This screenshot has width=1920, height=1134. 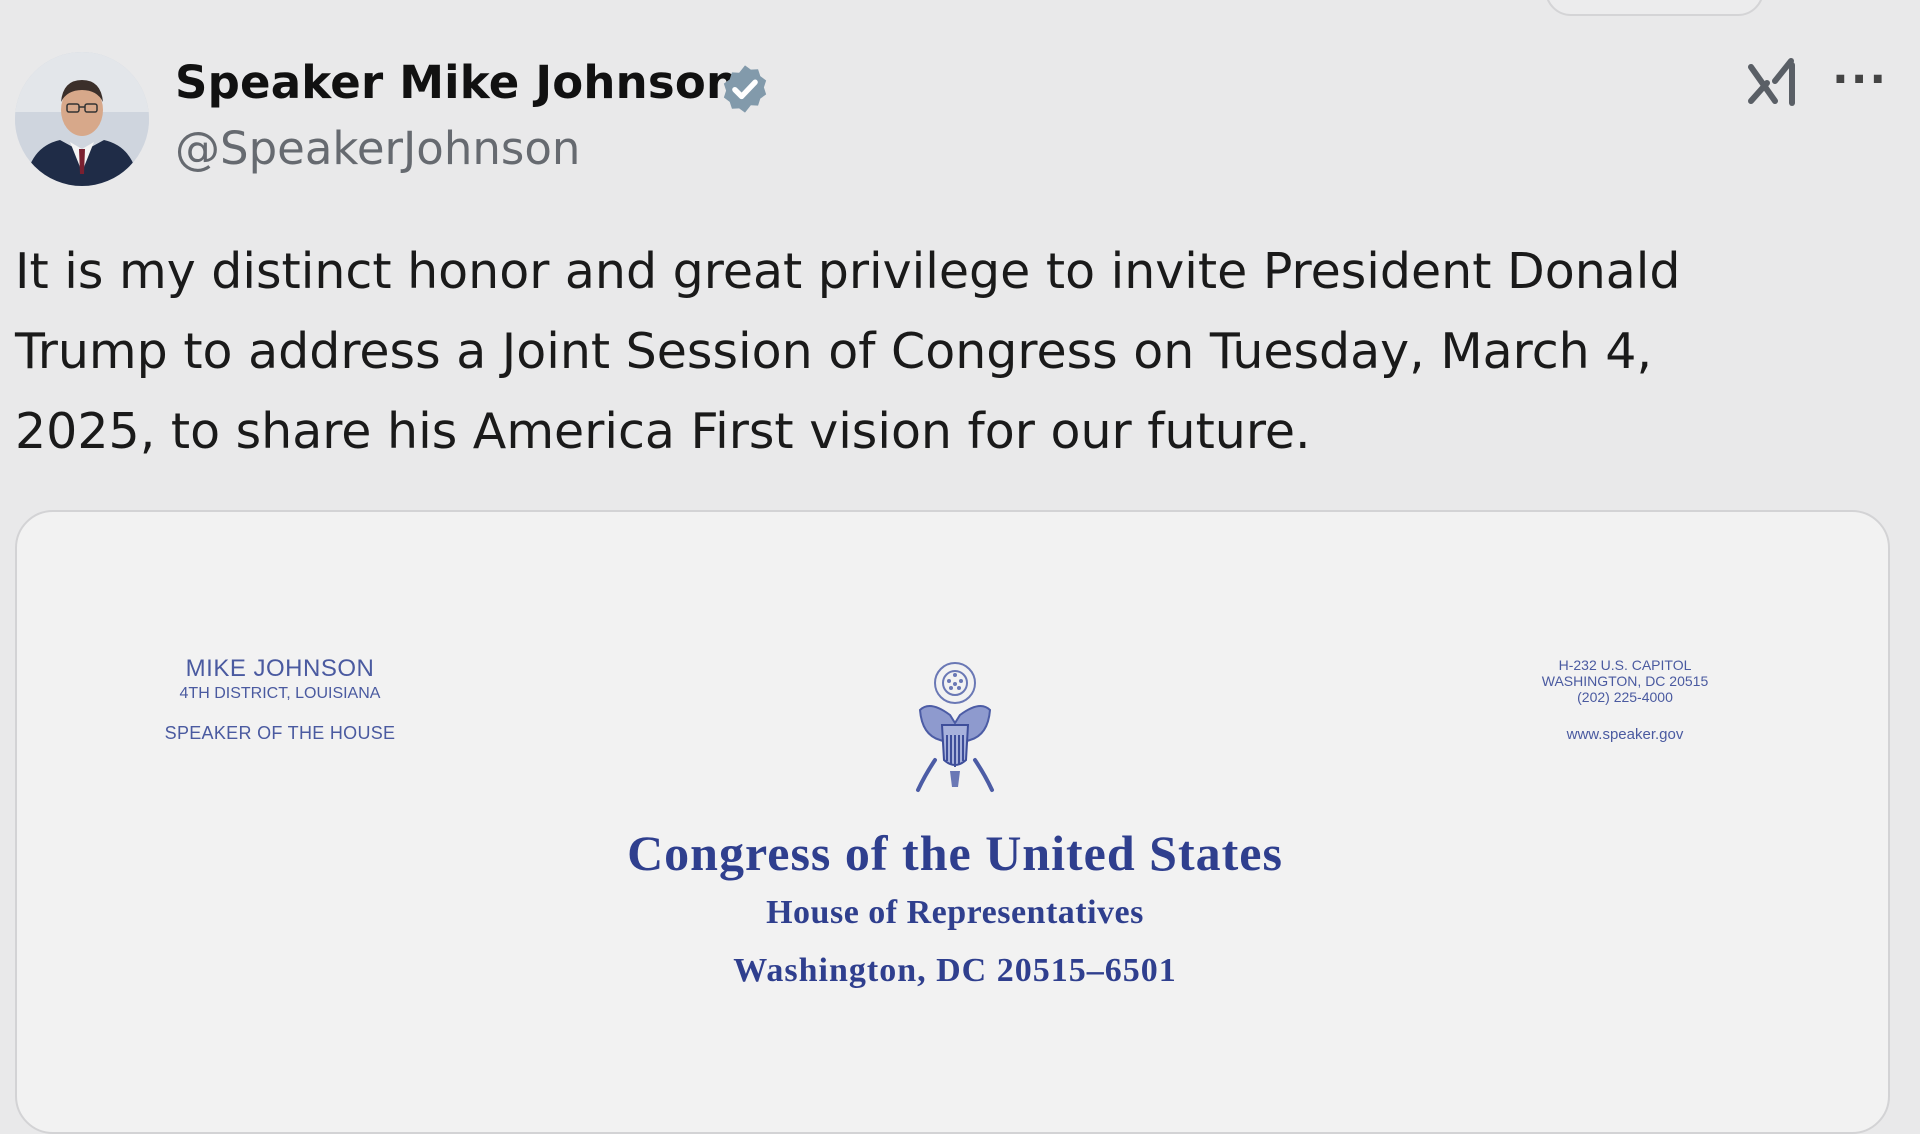 I want to click on letterhead-address: Washington, DC 20515–6501, so click(x=955, y=970).